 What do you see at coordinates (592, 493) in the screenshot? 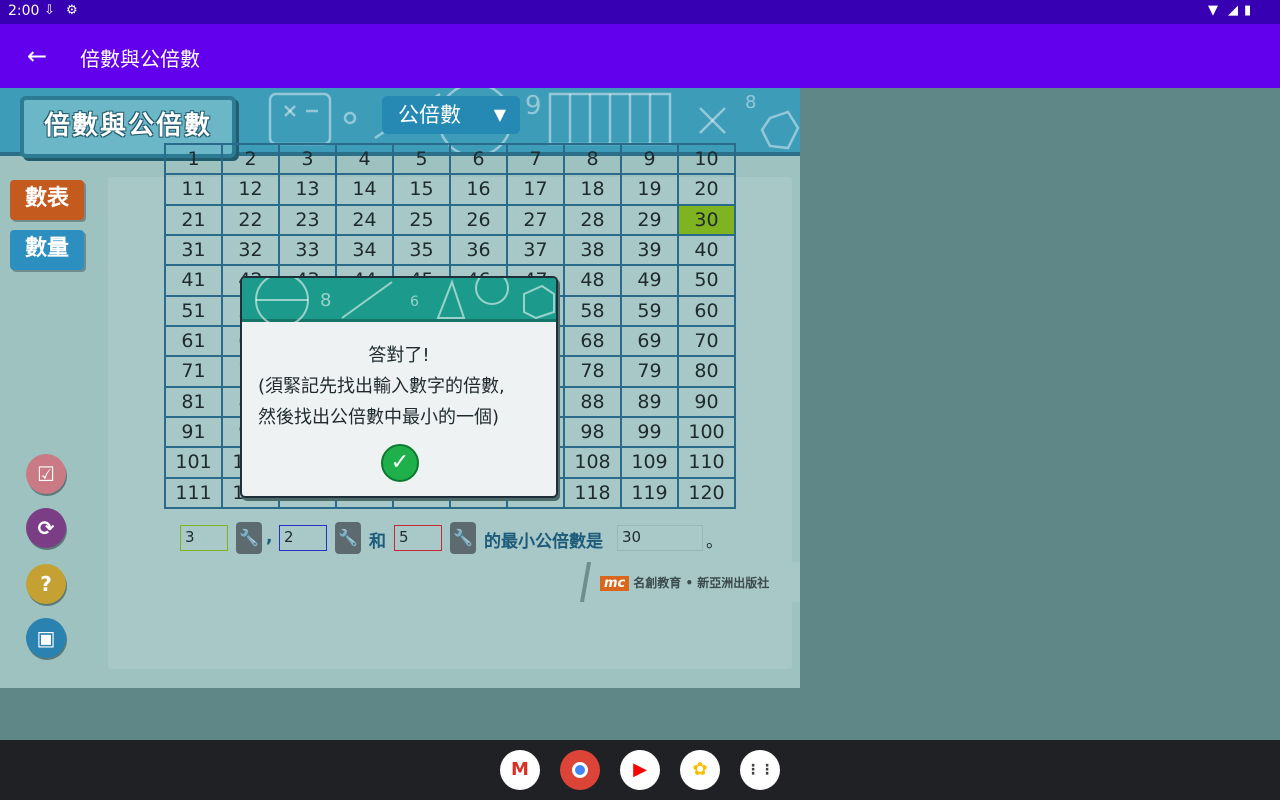
I see `grid-cell: 118` at bounding box center [592, 493].